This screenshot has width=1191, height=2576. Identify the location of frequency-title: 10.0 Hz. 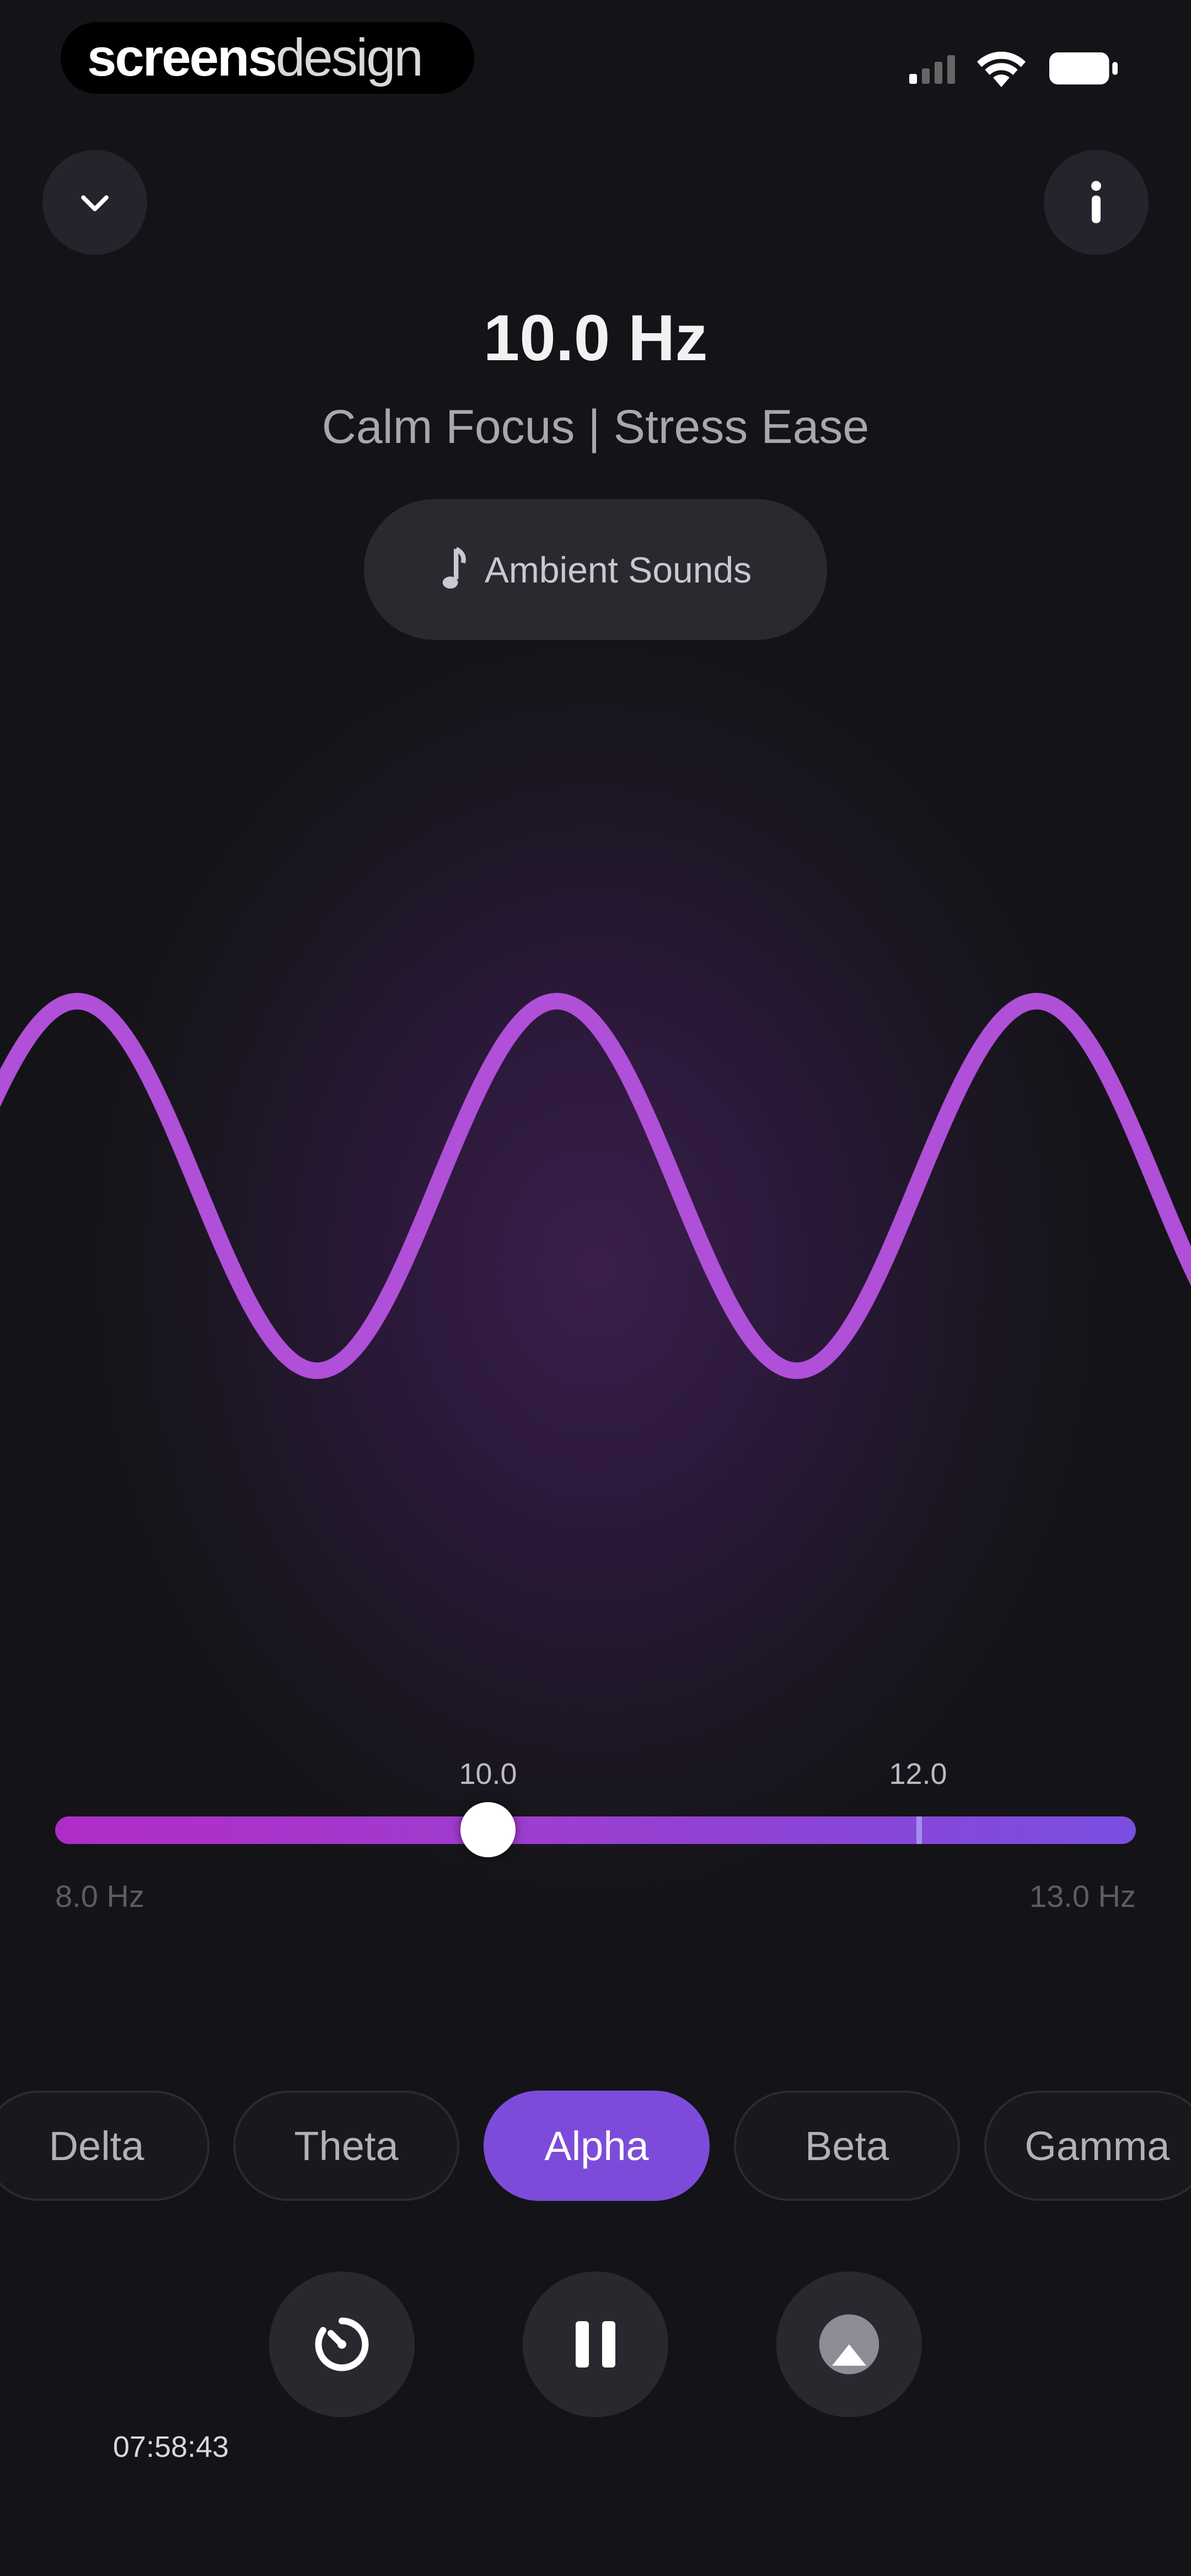
(595, 338).